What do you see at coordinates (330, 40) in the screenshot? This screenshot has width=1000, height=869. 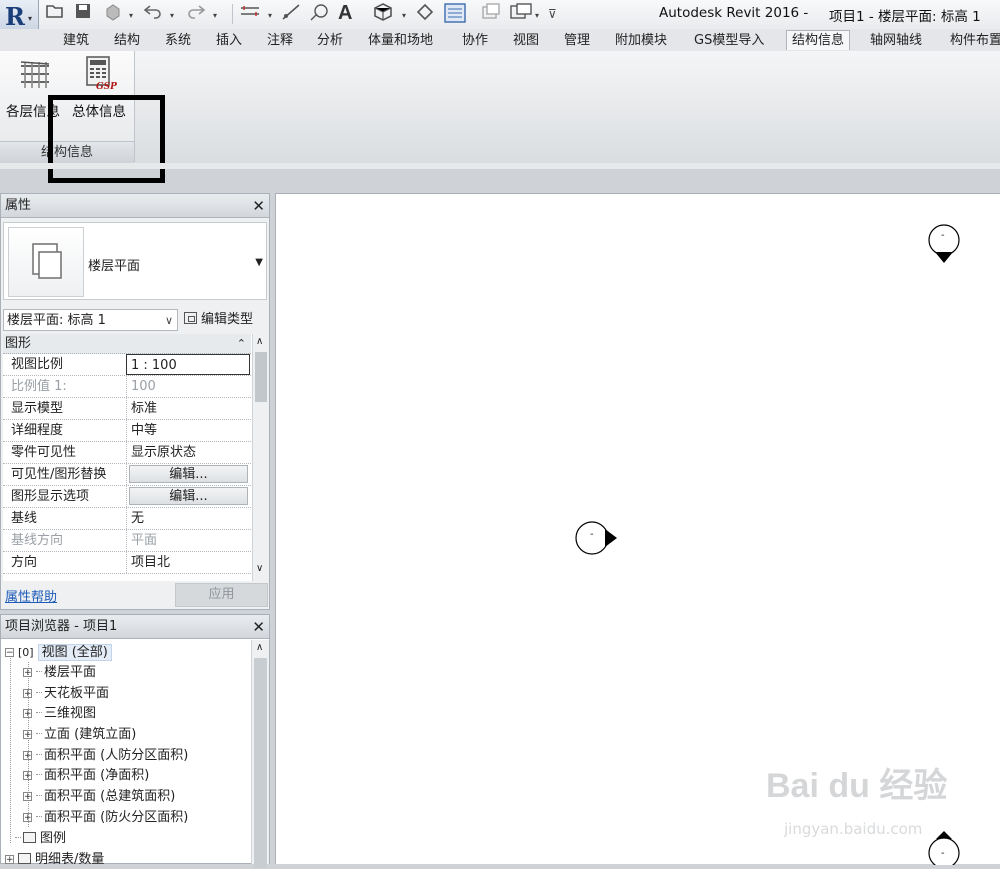 I see `tab-analyze: 分析` at bounding box center [330, 40].